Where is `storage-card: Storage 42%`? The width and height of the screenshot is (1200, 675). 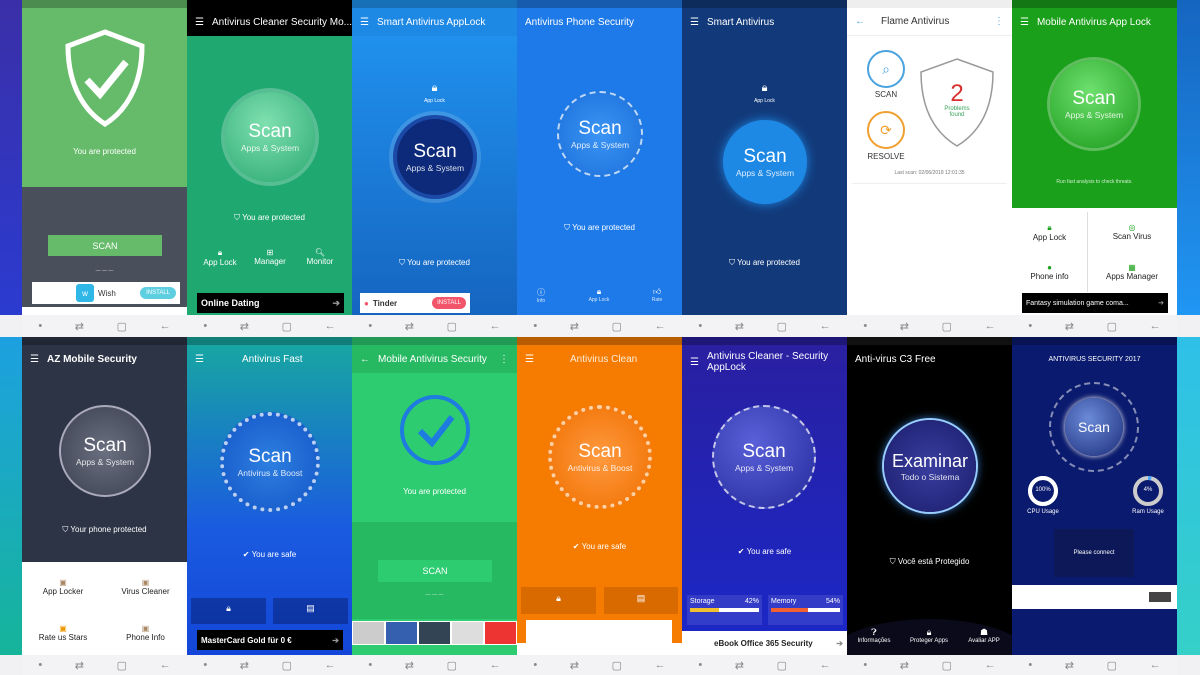 storage-card: Storage 42% is located at coordinates (724, 610).